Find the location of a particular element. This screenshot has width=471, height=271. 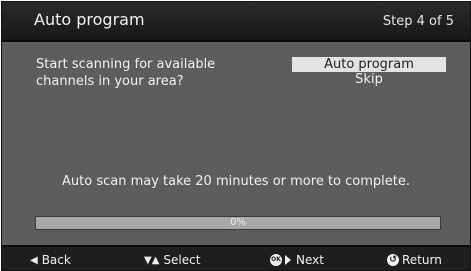

return-icon: ↺ is located at coordinates (393, 260).